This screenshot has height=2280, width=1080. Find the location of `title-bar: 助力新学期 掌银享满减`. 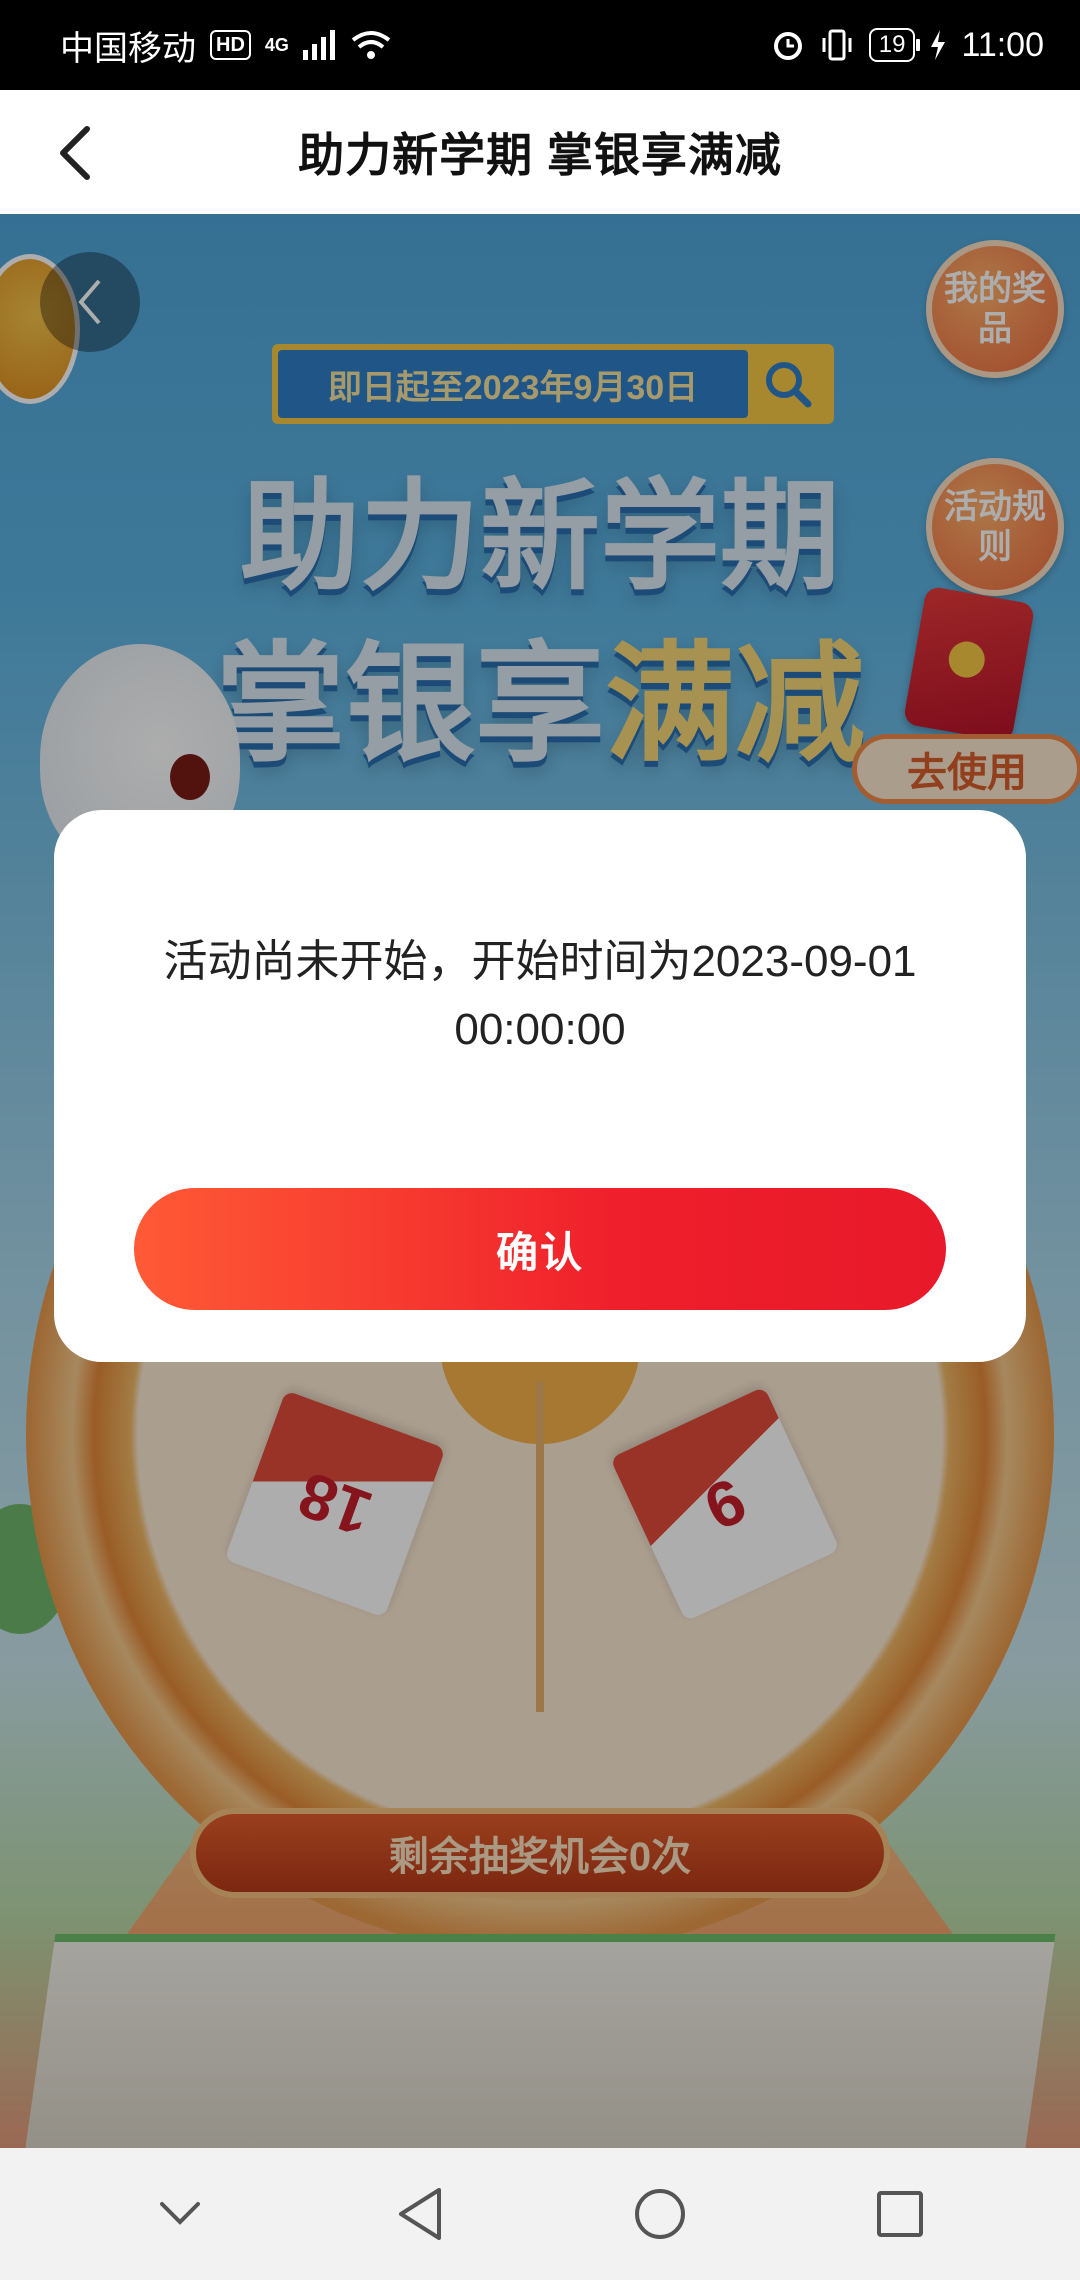

title-bar: 助力新学期 掌银享满减 is located at coordinates (540, 152).